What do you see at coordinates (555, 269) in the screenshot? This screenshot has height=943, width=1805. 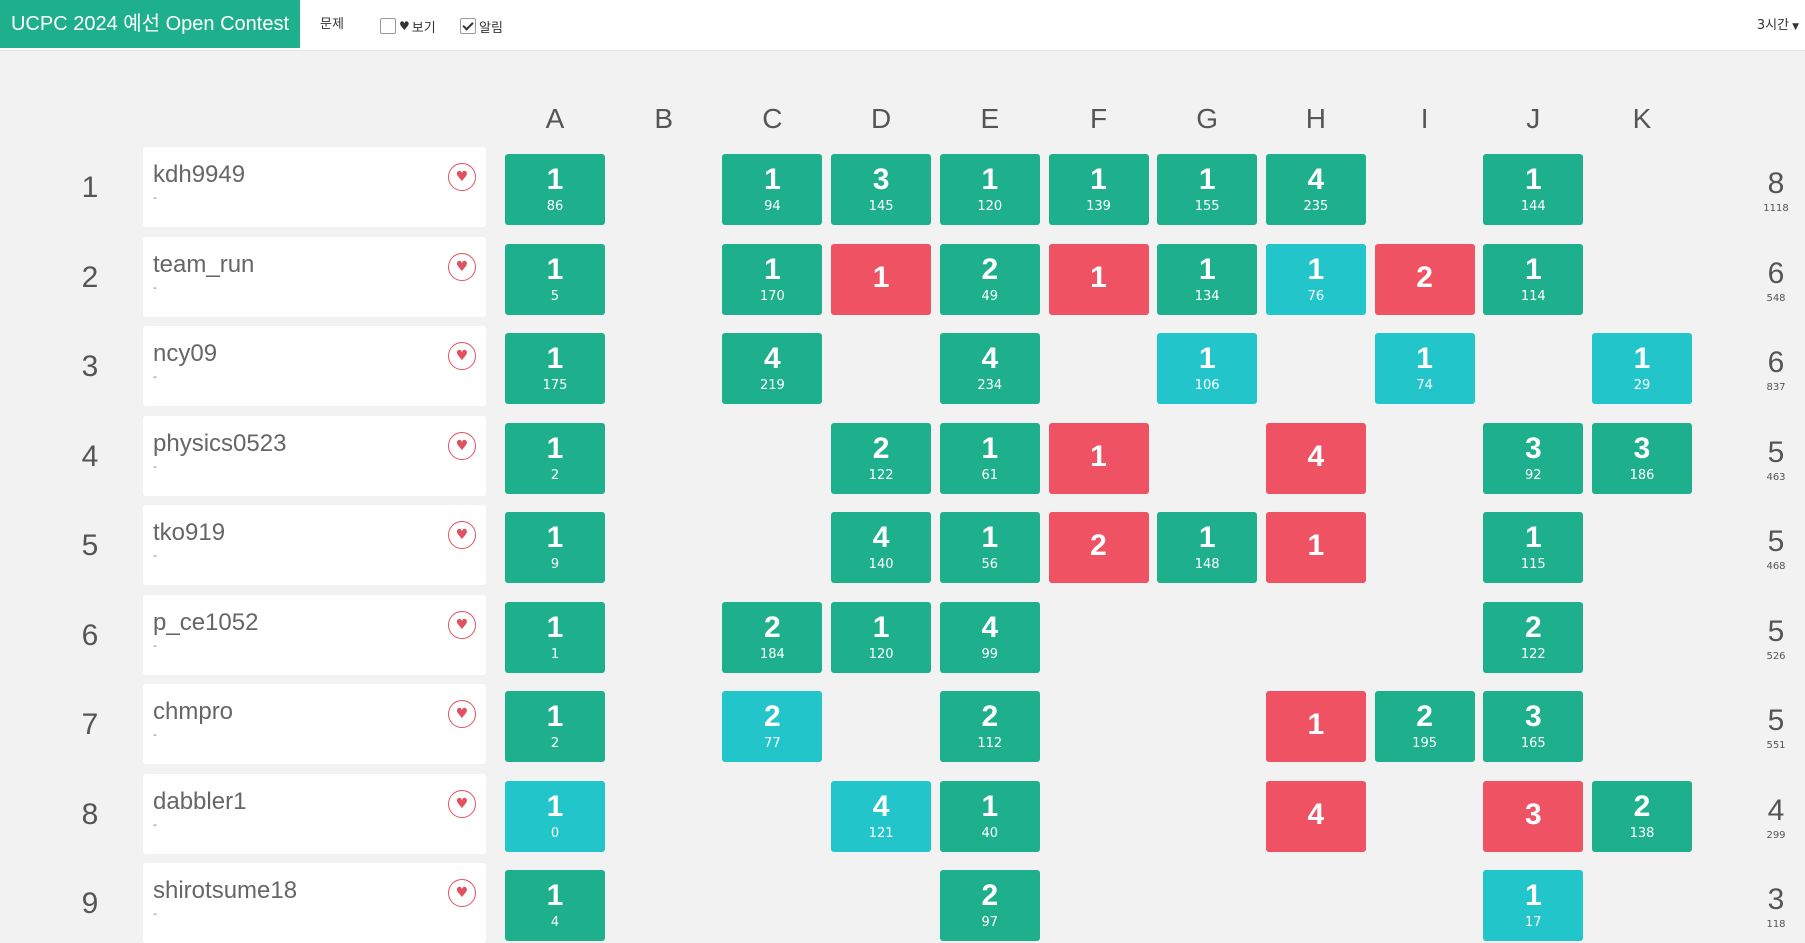 I see `attempt-count: 1` at bounding box center [555, 269].